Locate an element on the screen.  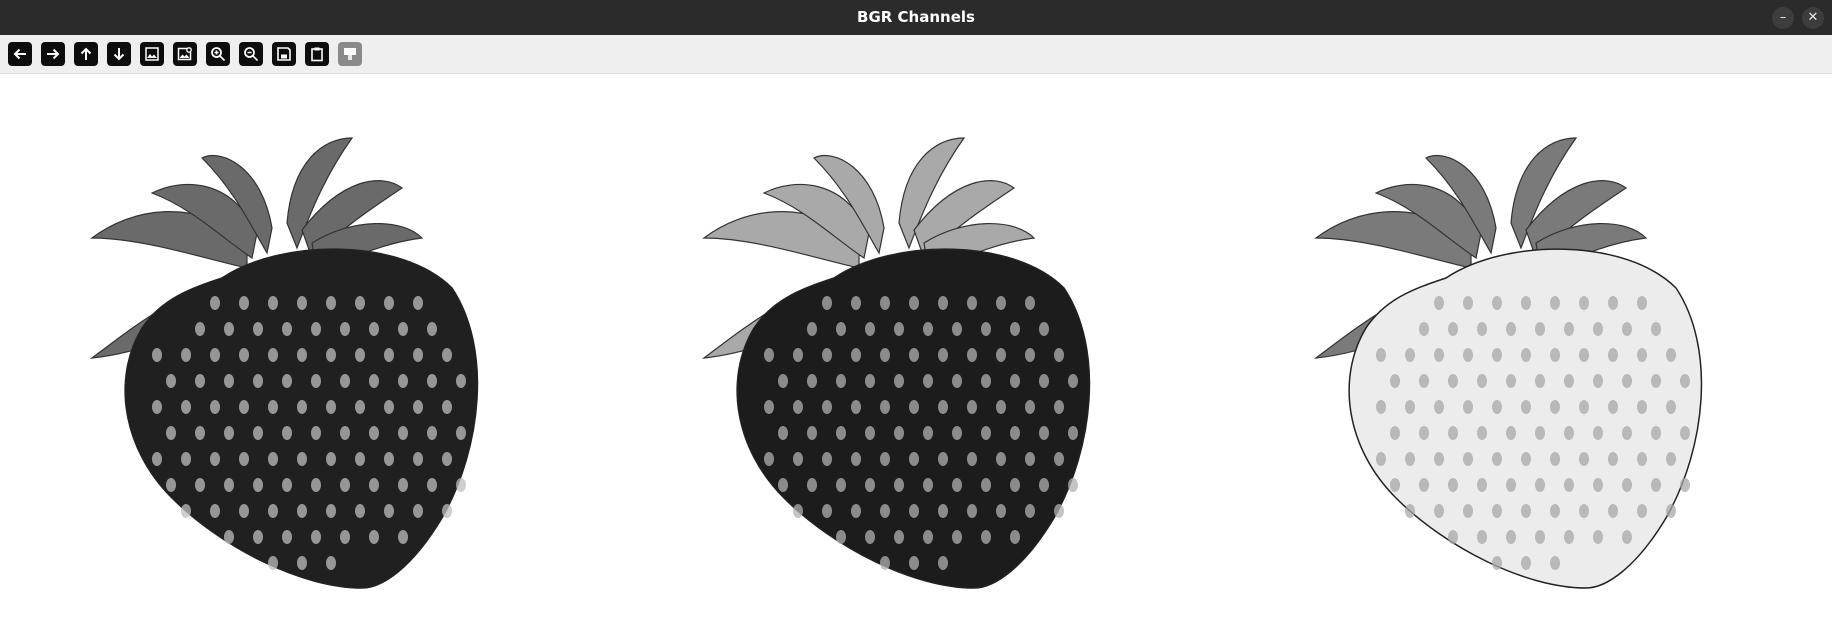
down-button is located at coordinates (119, 54).